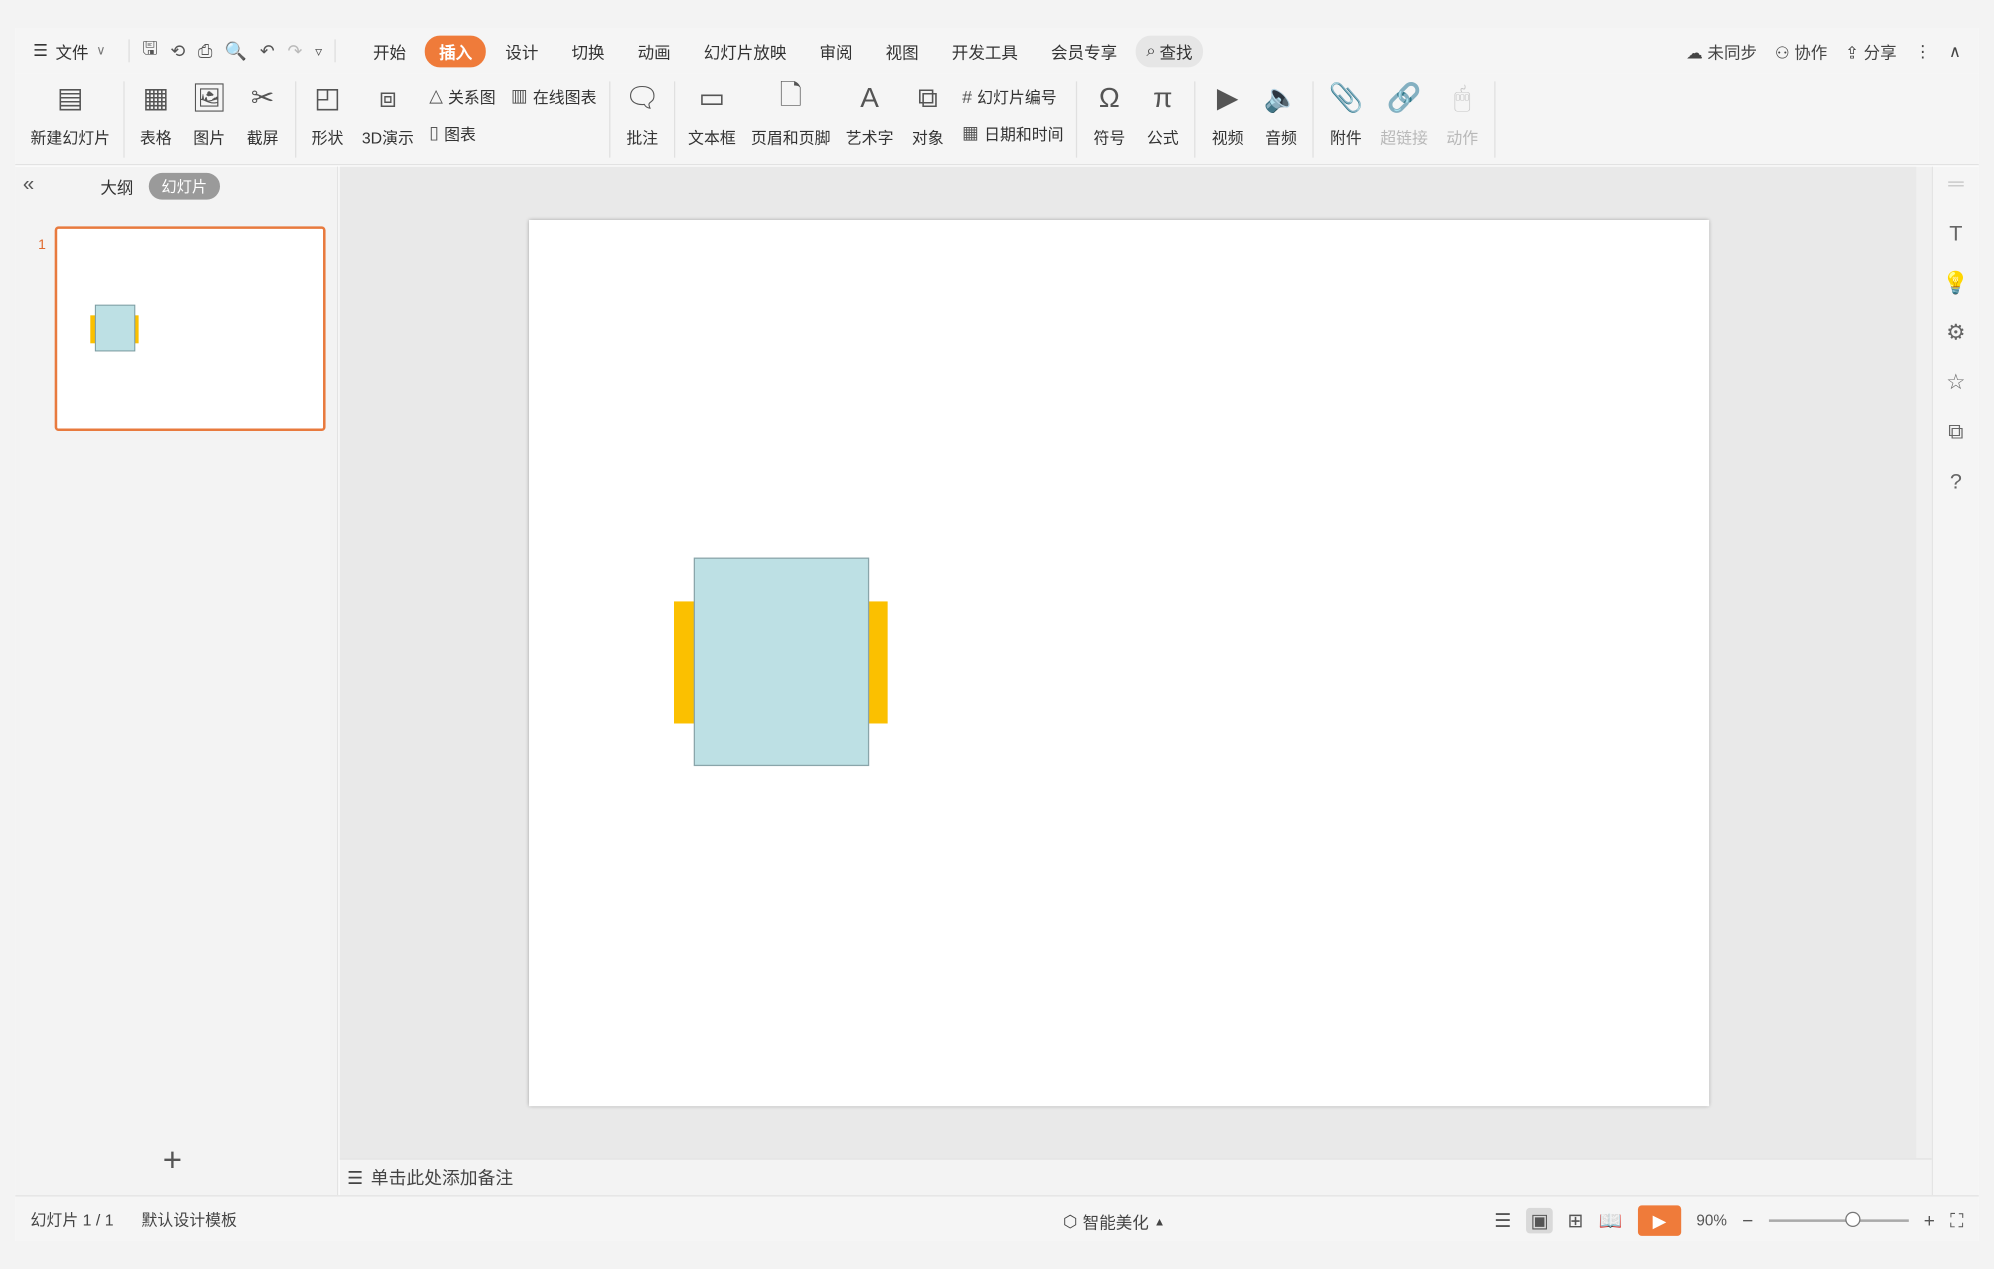 Image resolution: width=1994 pixels, height=1269 pixels. I want to click on tab-slides: 幻灯片, so click(184, 185).